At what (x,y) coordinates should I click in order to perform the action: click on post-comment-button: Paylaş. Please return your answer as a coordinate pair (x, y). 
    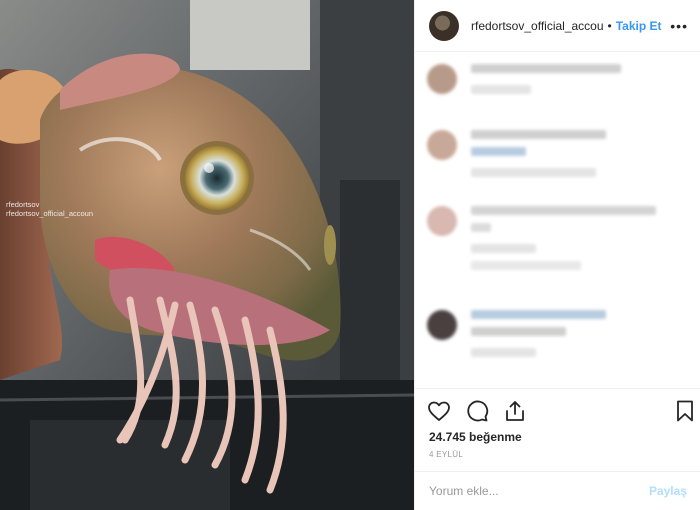
    Looking at the image, I should click on (668, 491).